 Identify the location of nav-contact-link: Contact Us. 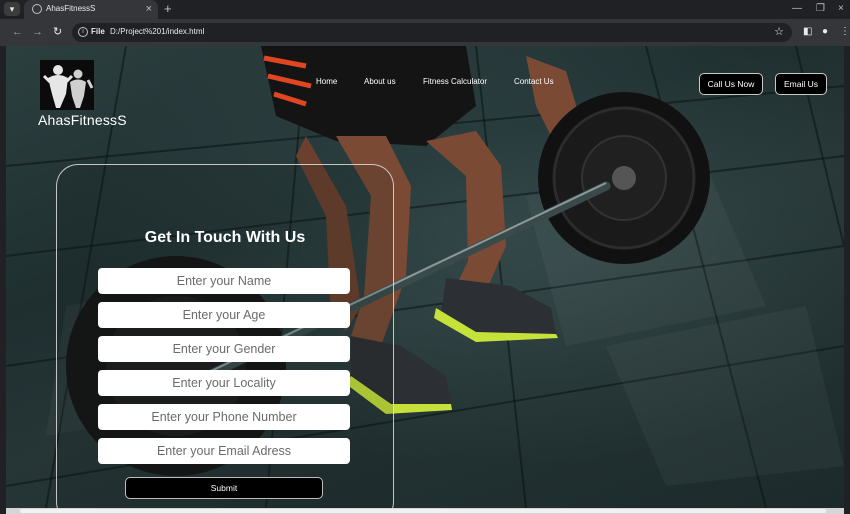
(534, 81).